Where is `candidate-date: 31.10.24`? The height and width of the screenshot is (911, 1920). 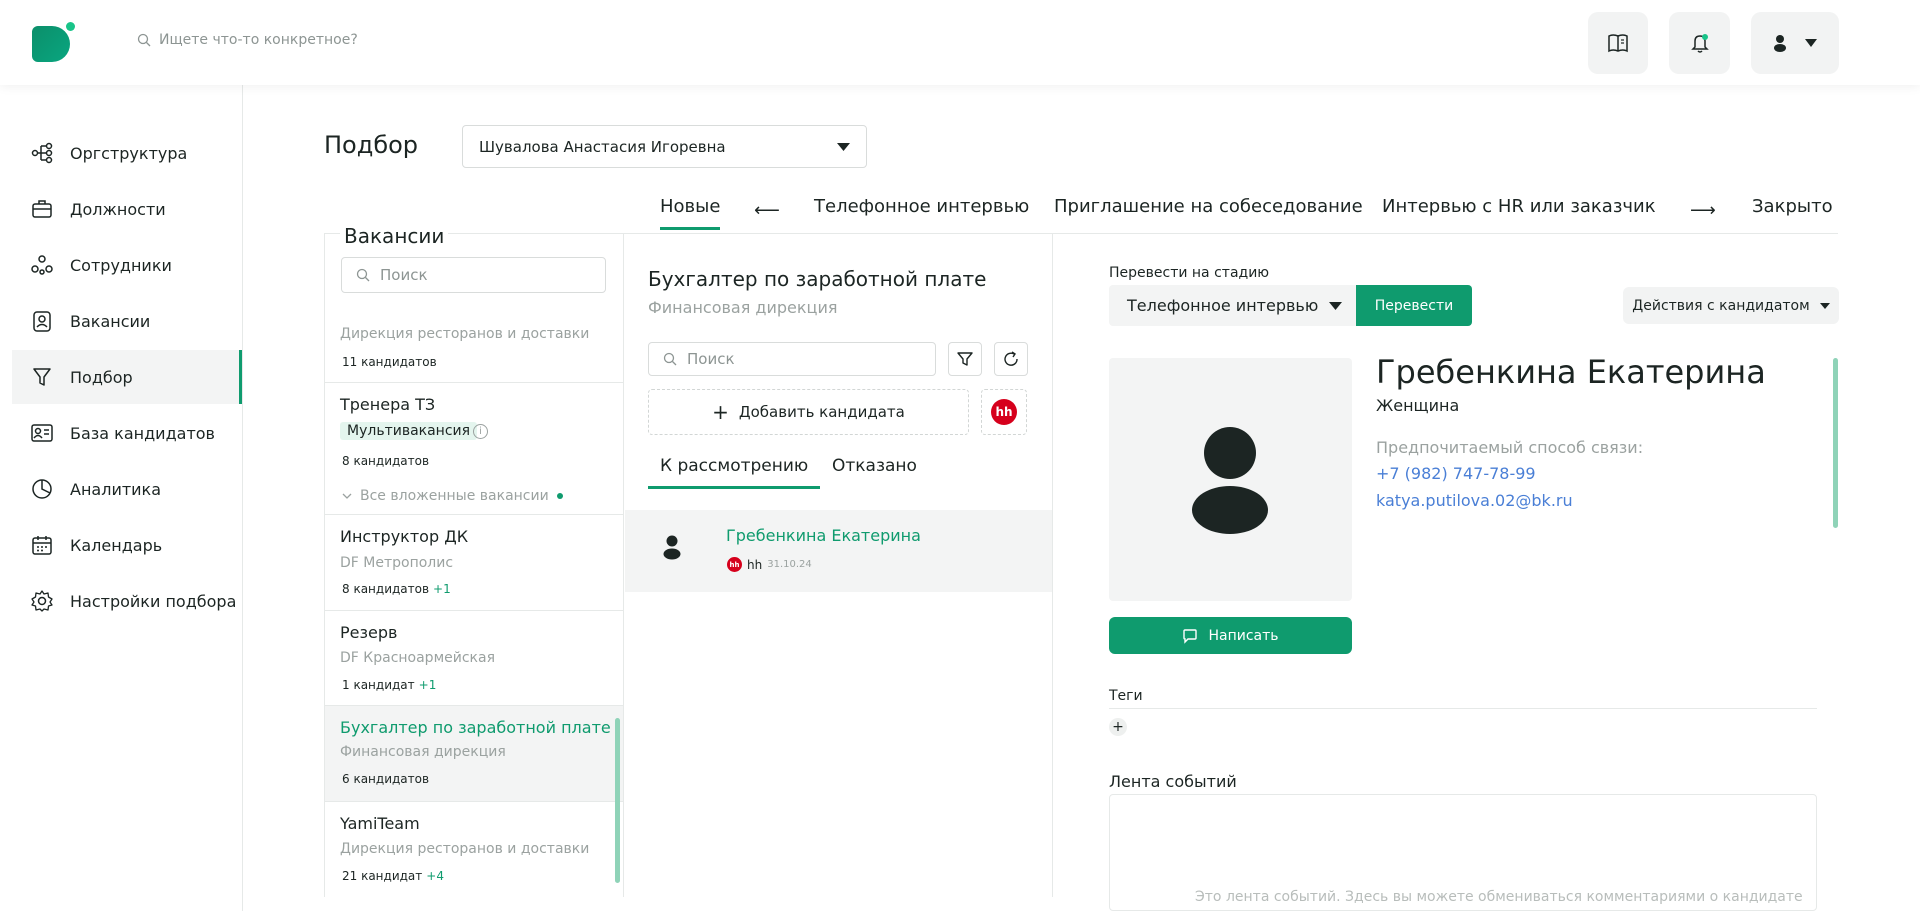 candidate-date: 31.10.24 is located at coordinates (789, 564).